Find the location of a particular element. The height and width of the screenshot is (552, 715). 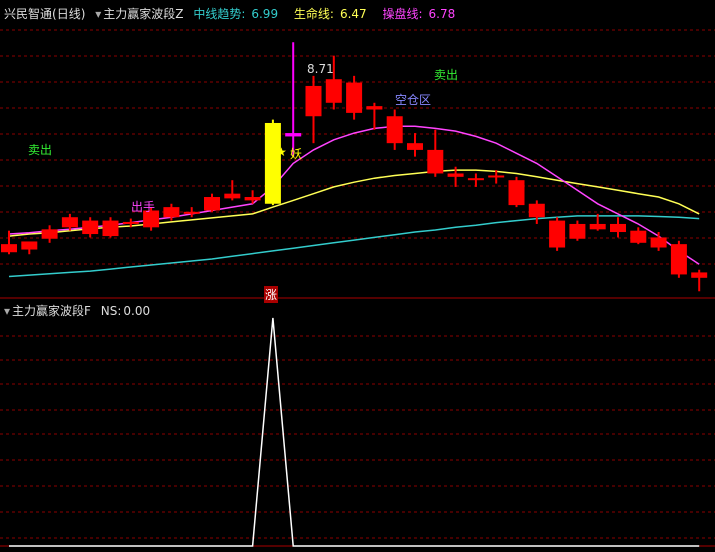

sub-indicator-name: 主力赢家波段F is located at coordinates (51, 311).